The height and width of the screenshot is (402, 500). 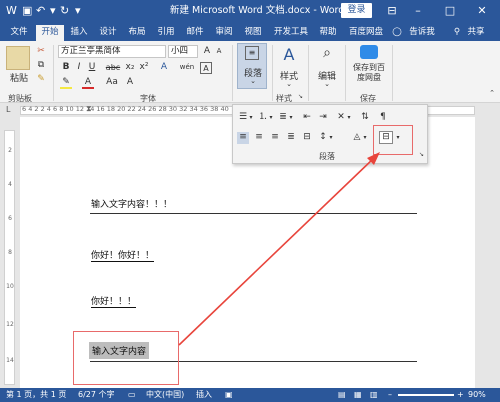 I want to click on undo-dropdown-icon: ▾, so click(x=53, y=11).